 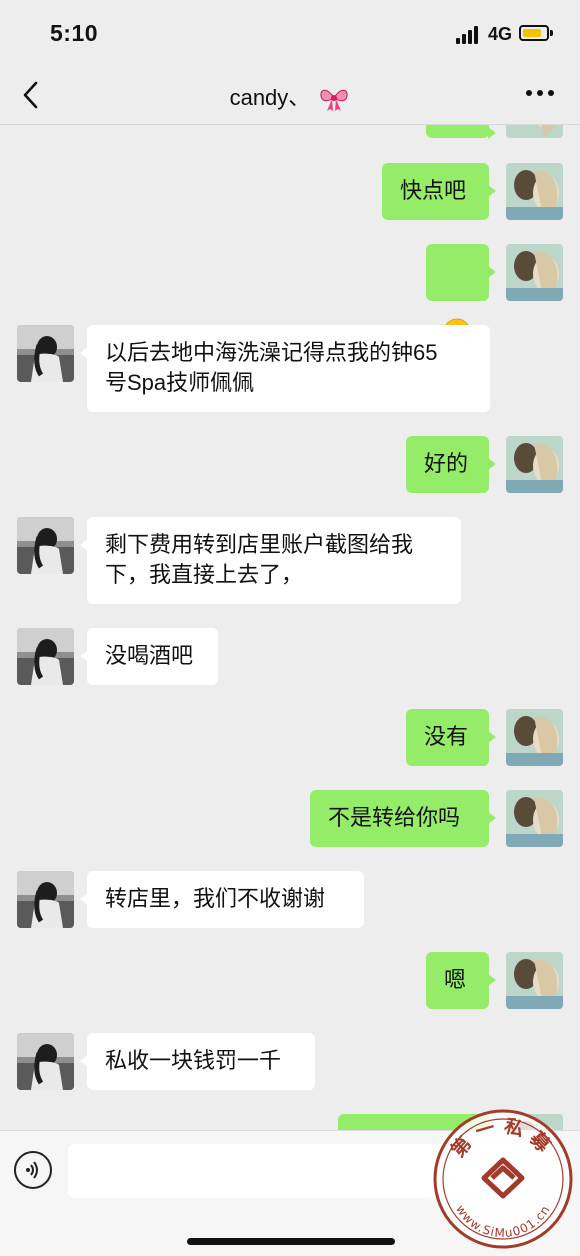 I want to click on message-bubble: 剩下费用转到店里账户截图给我 下，我直接上去了，, so click(x=270, y=560).